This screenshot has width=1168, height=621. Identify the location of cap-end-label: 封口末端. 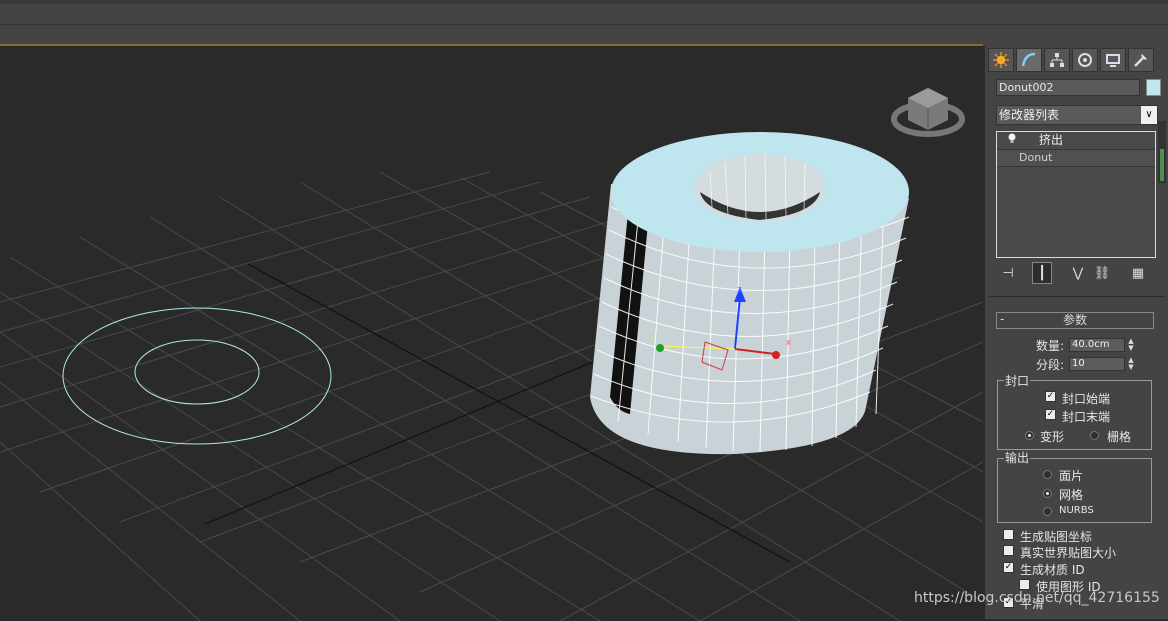
(1086, 417).